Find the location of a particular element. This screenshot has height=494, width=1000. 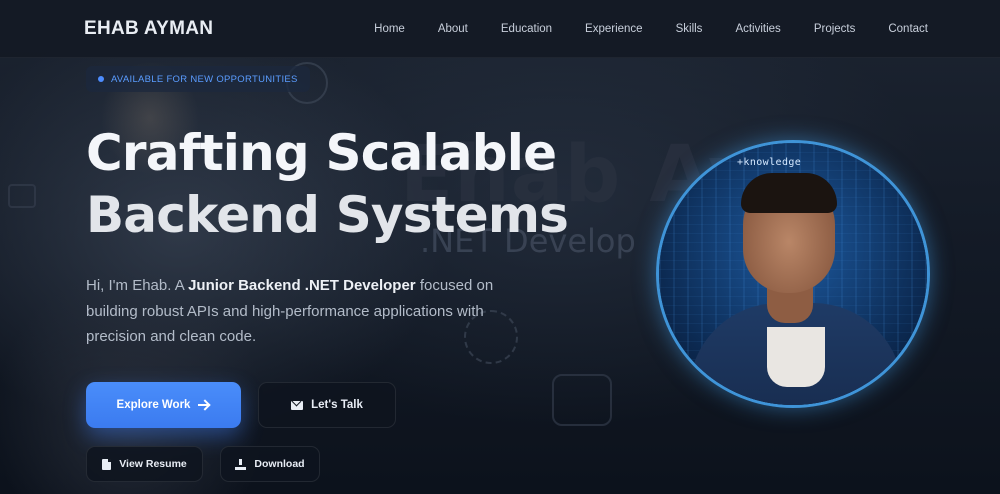

background-image-icon is located at coordinates (22, 196).